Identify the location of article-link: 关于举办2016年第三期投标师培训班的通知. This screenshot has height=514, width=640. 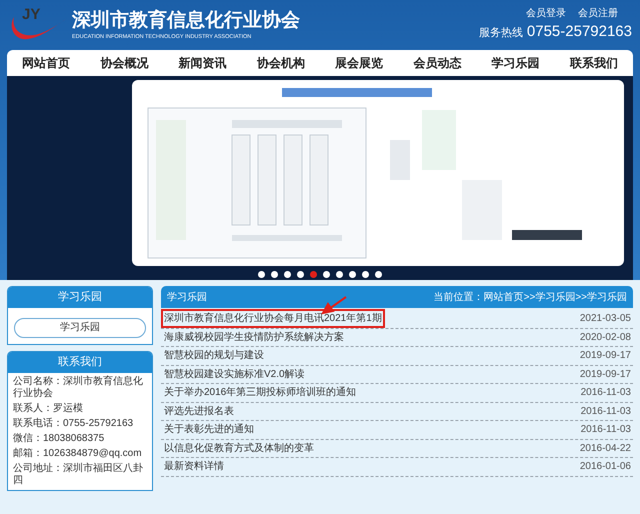
(260, 392).